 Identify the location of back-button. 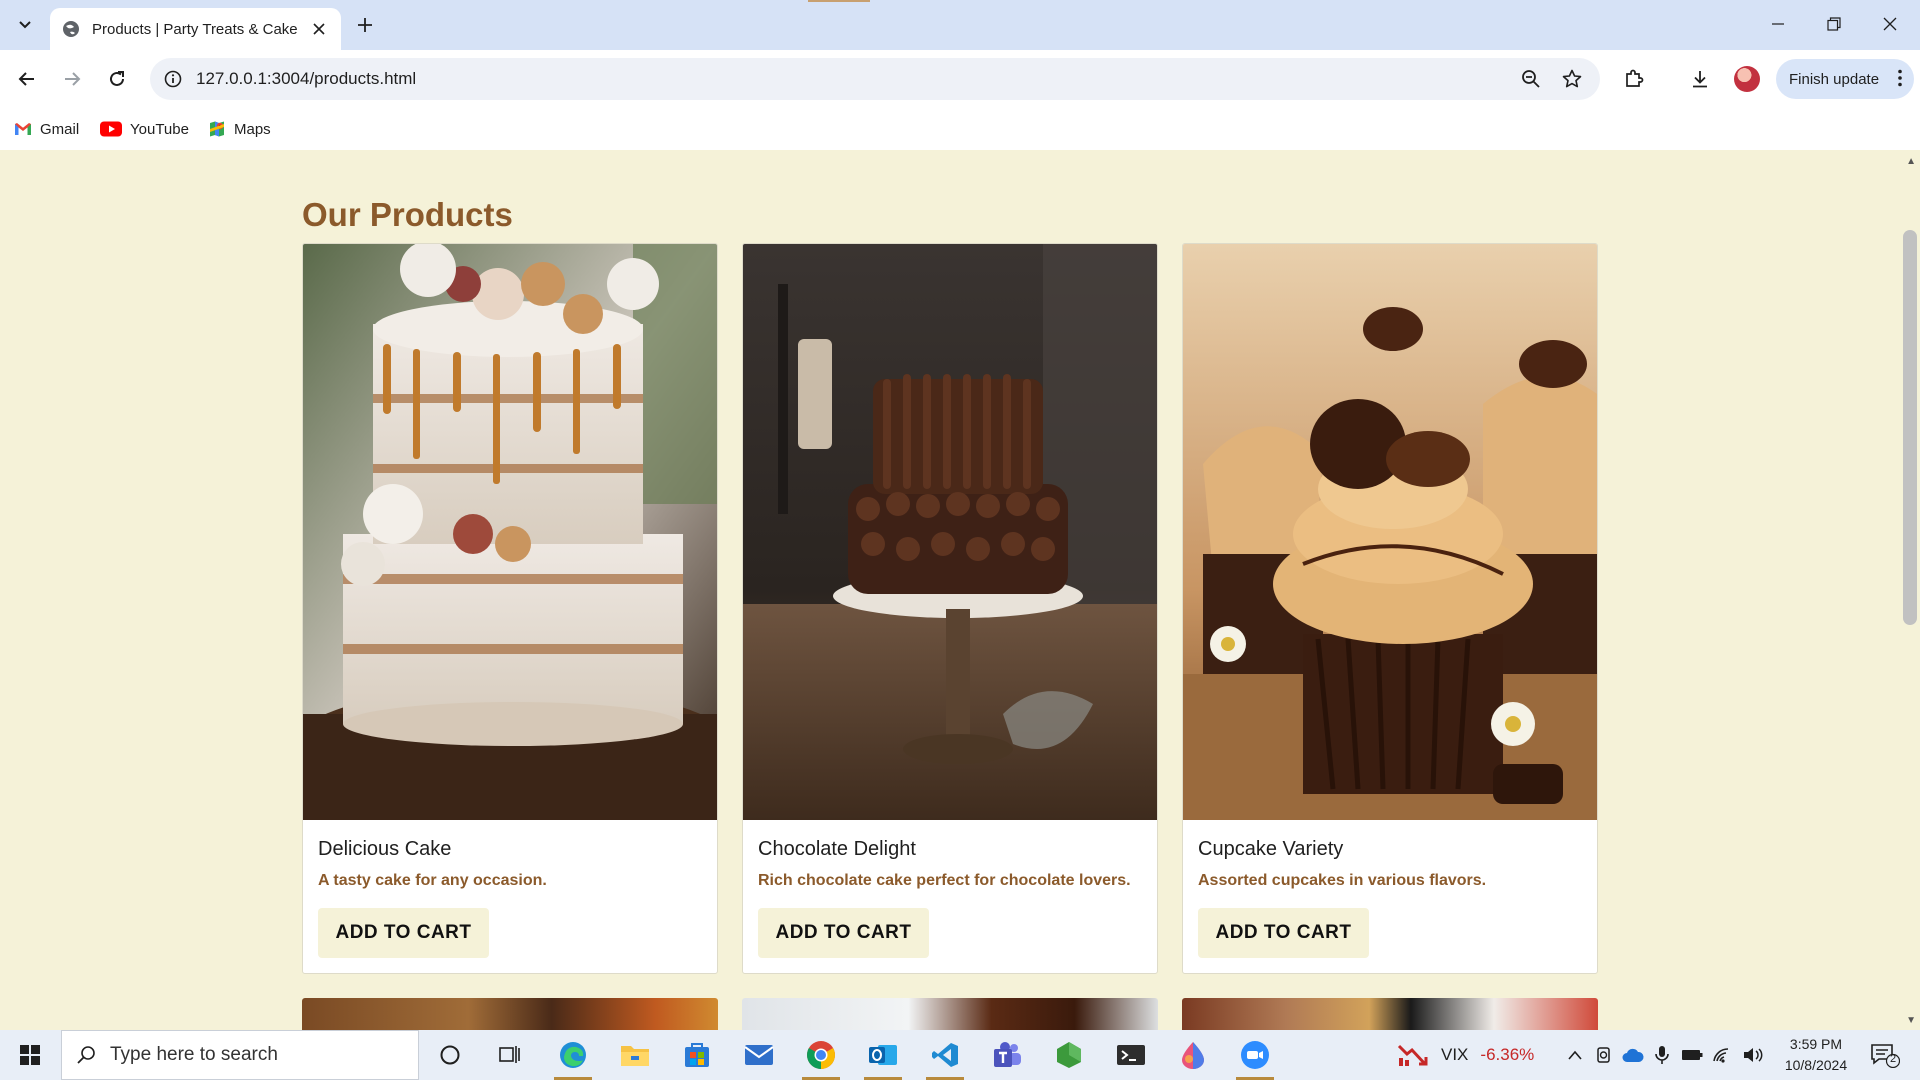
(27, 79).